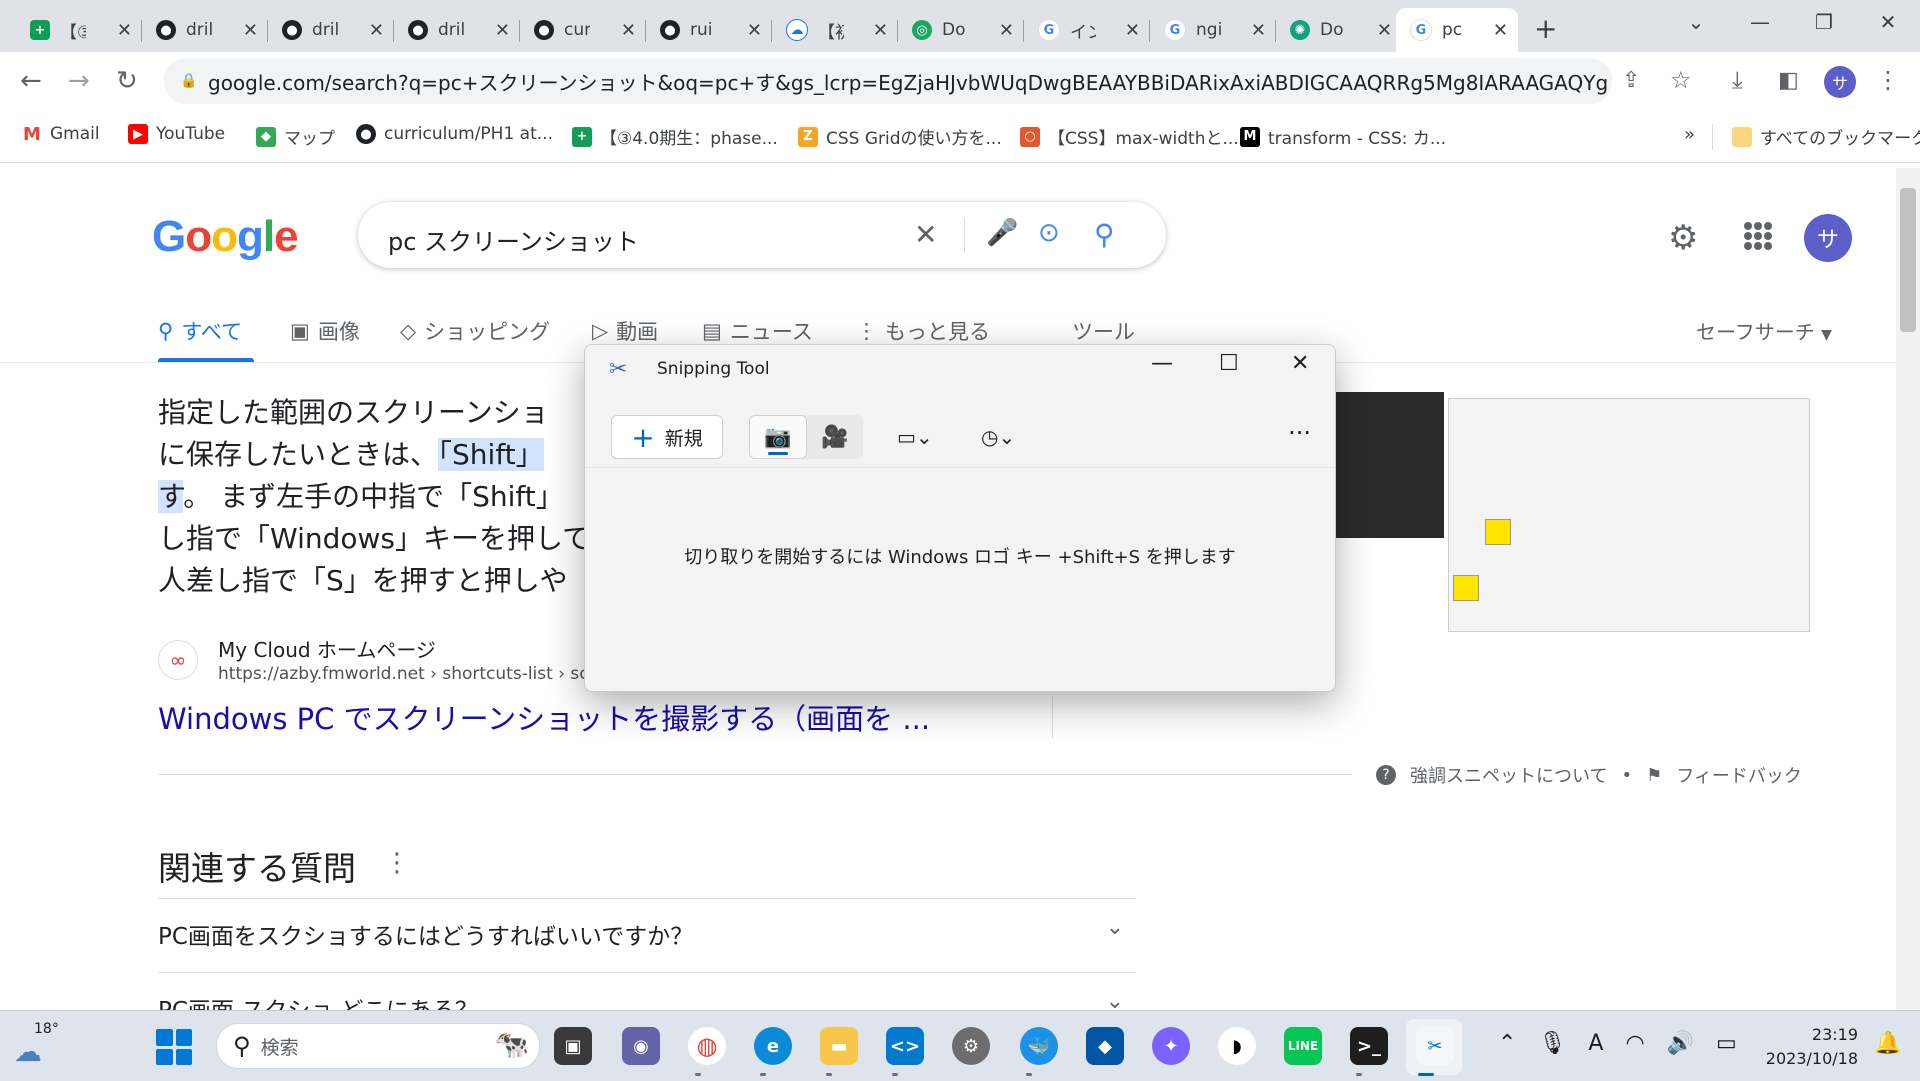  Describe the element at coordinates (923, 331) in the screenshot. I see `tab-more: ⋮ もっと見る` at that location.